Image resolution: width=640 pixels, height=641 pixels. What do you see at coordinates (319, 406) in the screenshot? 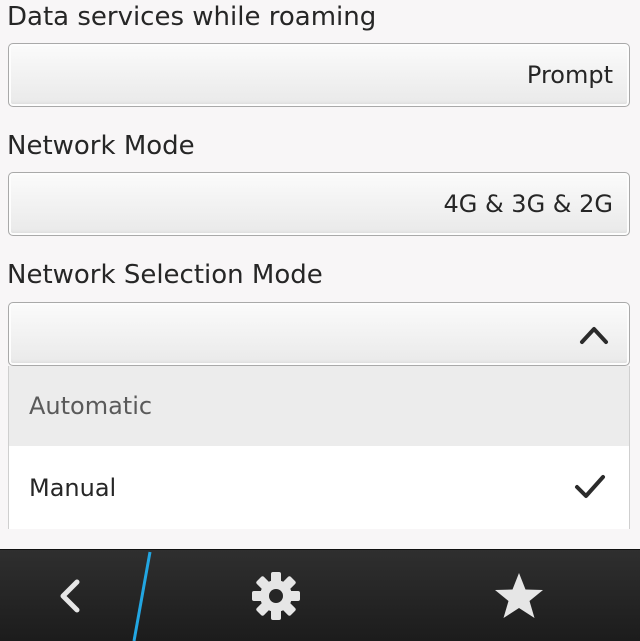
I see `option-automatic: Automatic` at bounding box center [319, 406].